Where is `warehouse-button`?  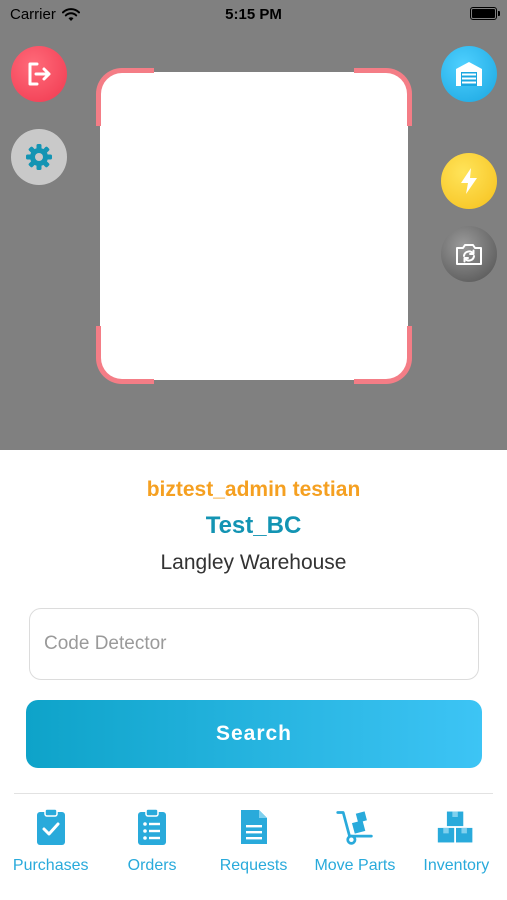
warehouse-button is located at coordinates (469, 74).